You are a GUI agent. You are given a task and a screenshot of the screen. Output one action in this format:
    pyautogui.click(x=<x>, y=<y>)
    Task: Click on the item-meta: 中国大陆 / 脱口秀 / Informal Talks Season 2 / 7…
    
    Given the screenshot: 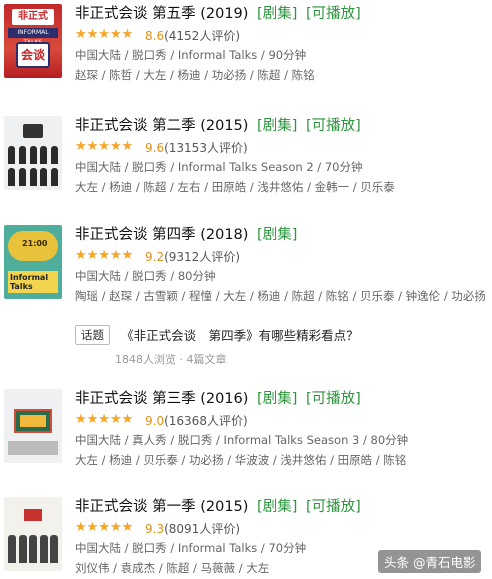 What is the action you would take?
    pyautogui.click(x=219, y=167)
    